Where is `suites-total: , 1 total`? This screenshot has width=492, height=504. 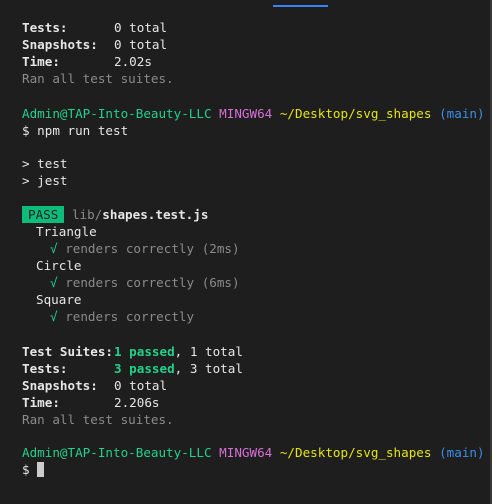 suites-total: , 1 total is located at coordinates (208, 351).